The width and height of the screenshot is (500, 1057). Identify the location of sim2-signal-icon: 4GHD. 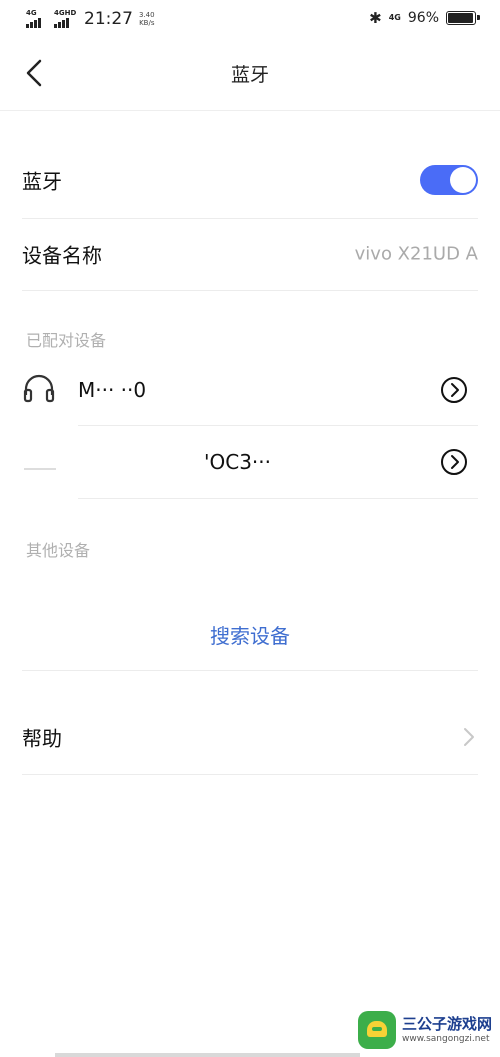
(65, 19).